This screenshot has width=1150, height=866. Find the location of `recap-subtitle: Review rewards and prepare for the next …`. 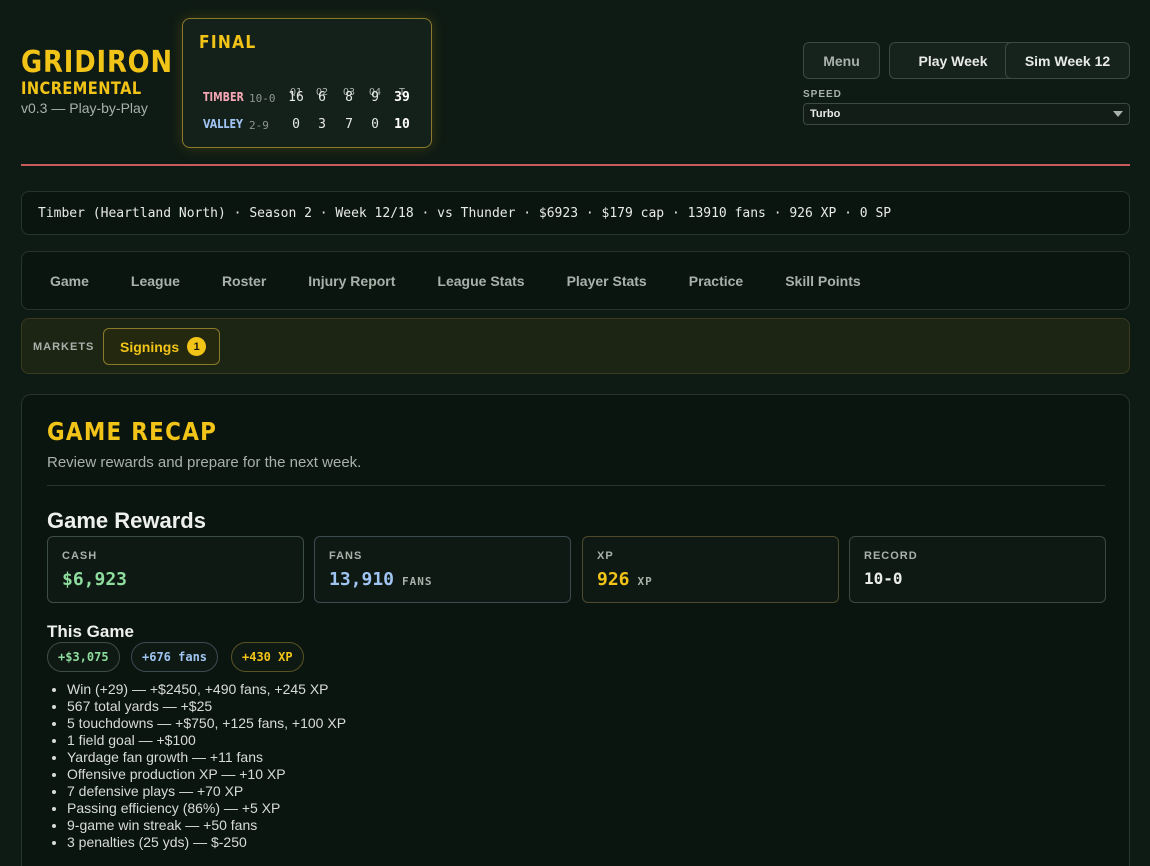

recap-subtitle: Review rewards and prepare for the next … is located at coordinates (204, 462).